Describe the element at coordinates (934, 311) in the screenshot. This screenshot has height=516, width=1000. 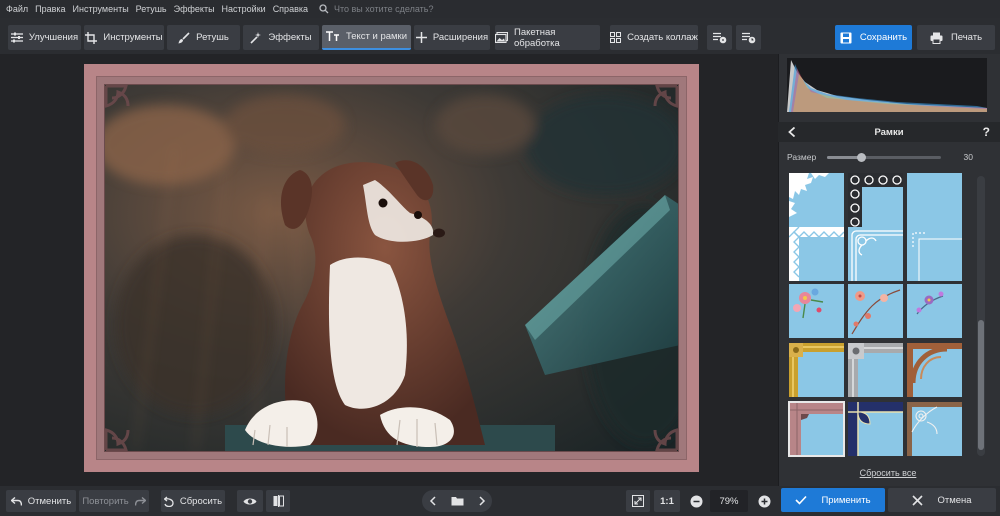
I see `frame-thumb-floral-purple` at that location.